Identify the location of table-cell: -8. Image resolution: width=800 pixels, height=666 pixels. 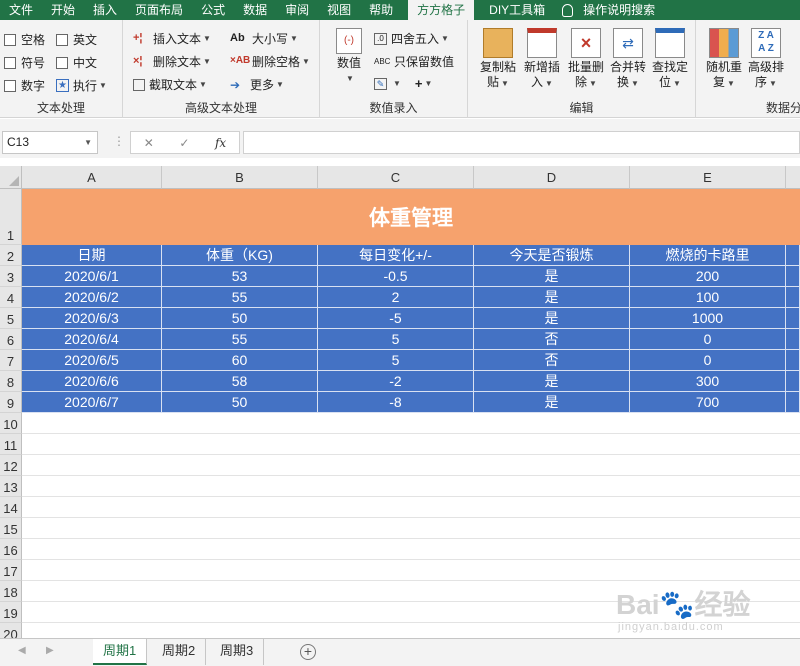
(396, 402).